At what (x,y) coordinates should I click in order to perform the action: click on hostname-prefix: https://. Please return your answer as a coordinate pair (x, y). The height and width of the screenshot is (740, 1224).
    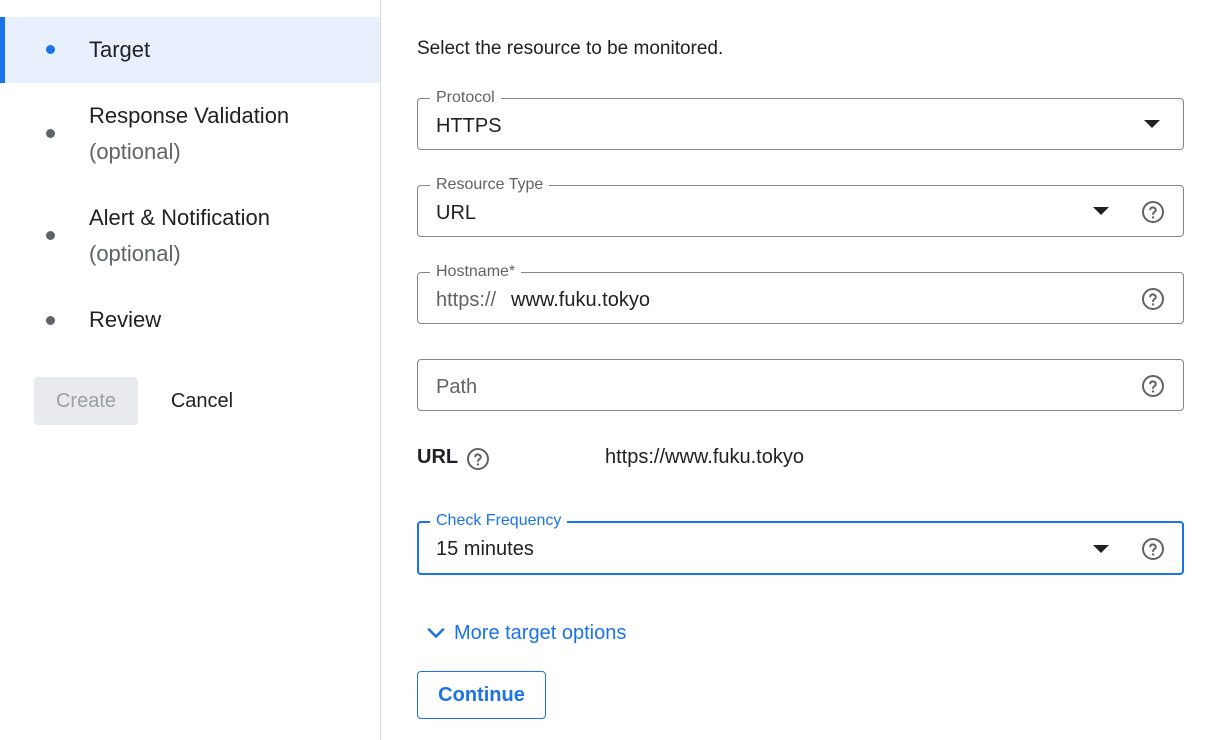
    Looking at the image, I should click on (466, 300).